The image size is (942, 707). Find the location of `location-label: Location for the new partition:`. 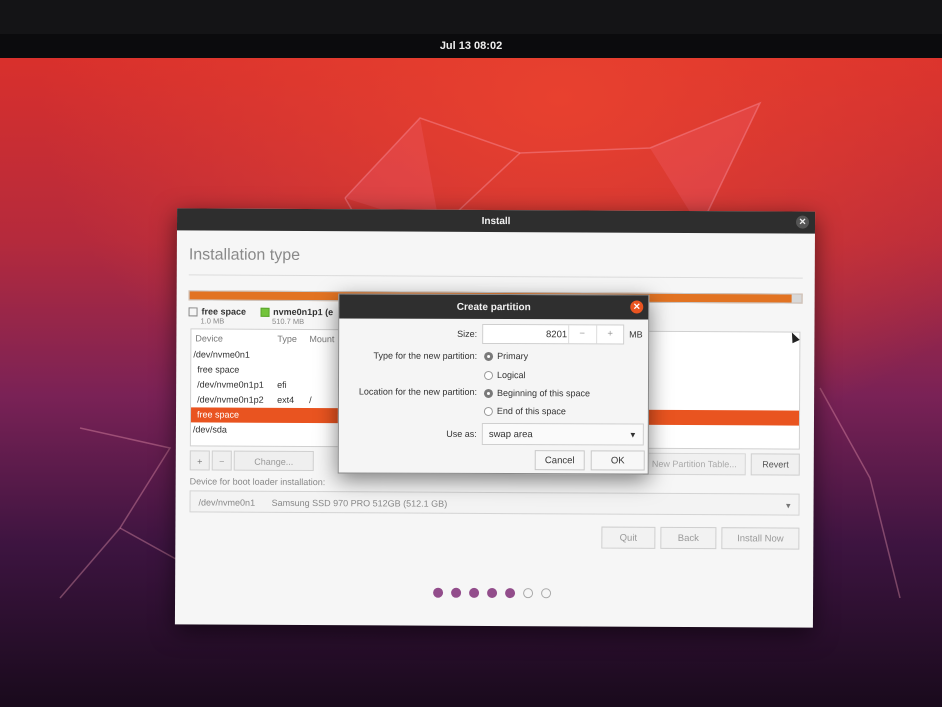

location-label: Location for the new partition: is located at coordinates (417, 391).